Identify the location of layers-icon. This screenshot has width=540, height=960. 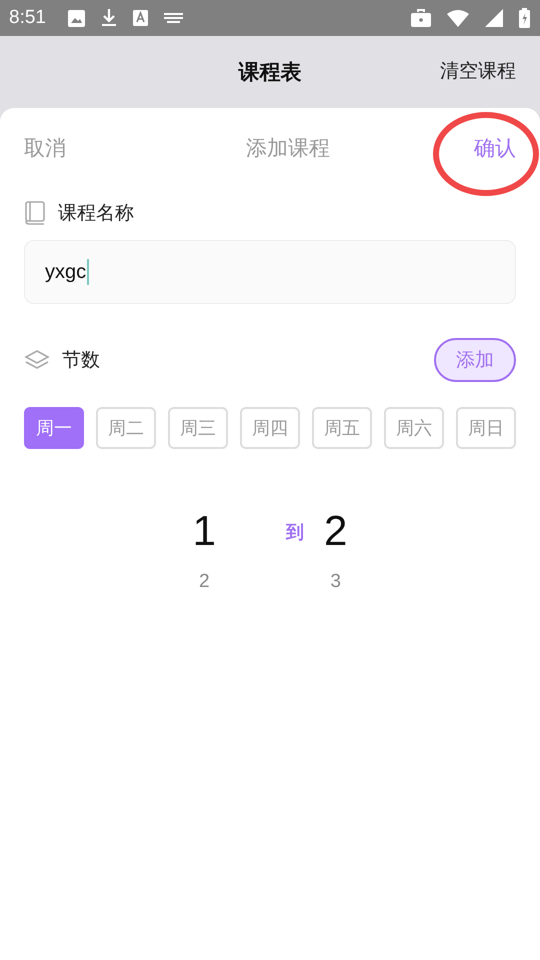
(37, 360).